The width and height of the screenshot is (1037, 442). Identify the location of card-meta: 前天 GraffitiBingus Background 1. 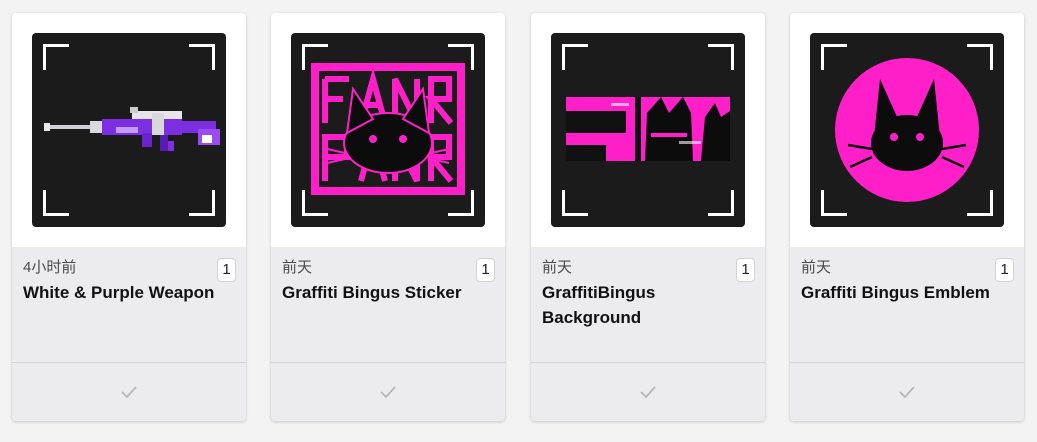
(648, 304).